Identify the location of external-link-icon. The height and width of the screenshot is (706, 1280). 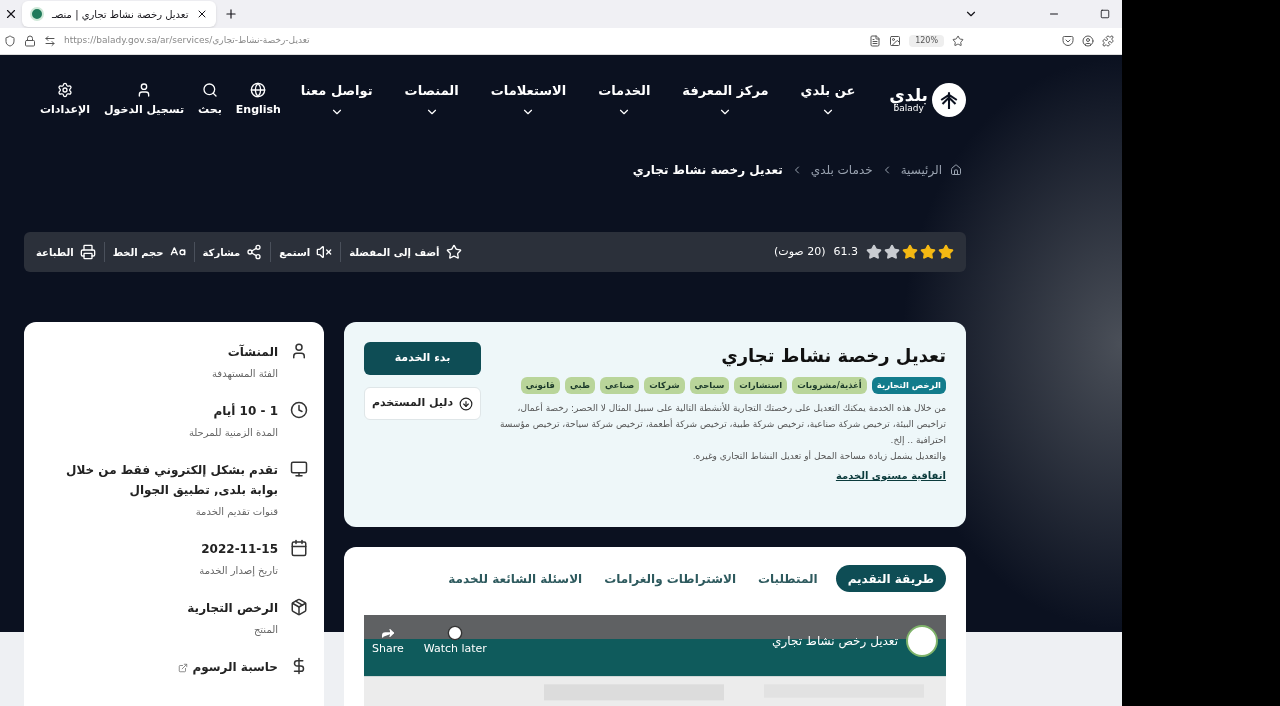
(183, 667).